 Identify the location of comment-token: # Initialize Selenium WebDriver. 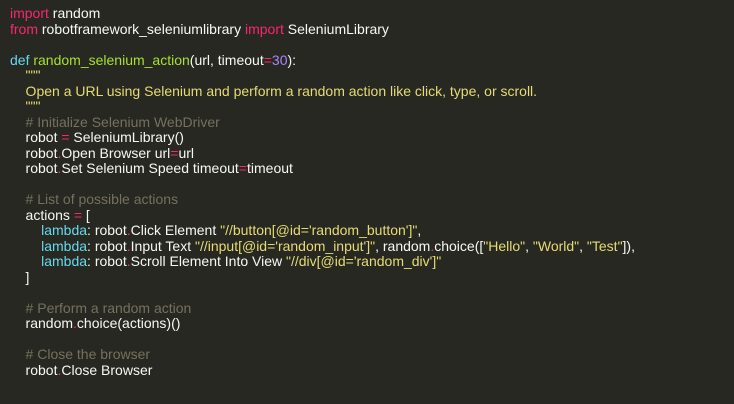
(115, 121).